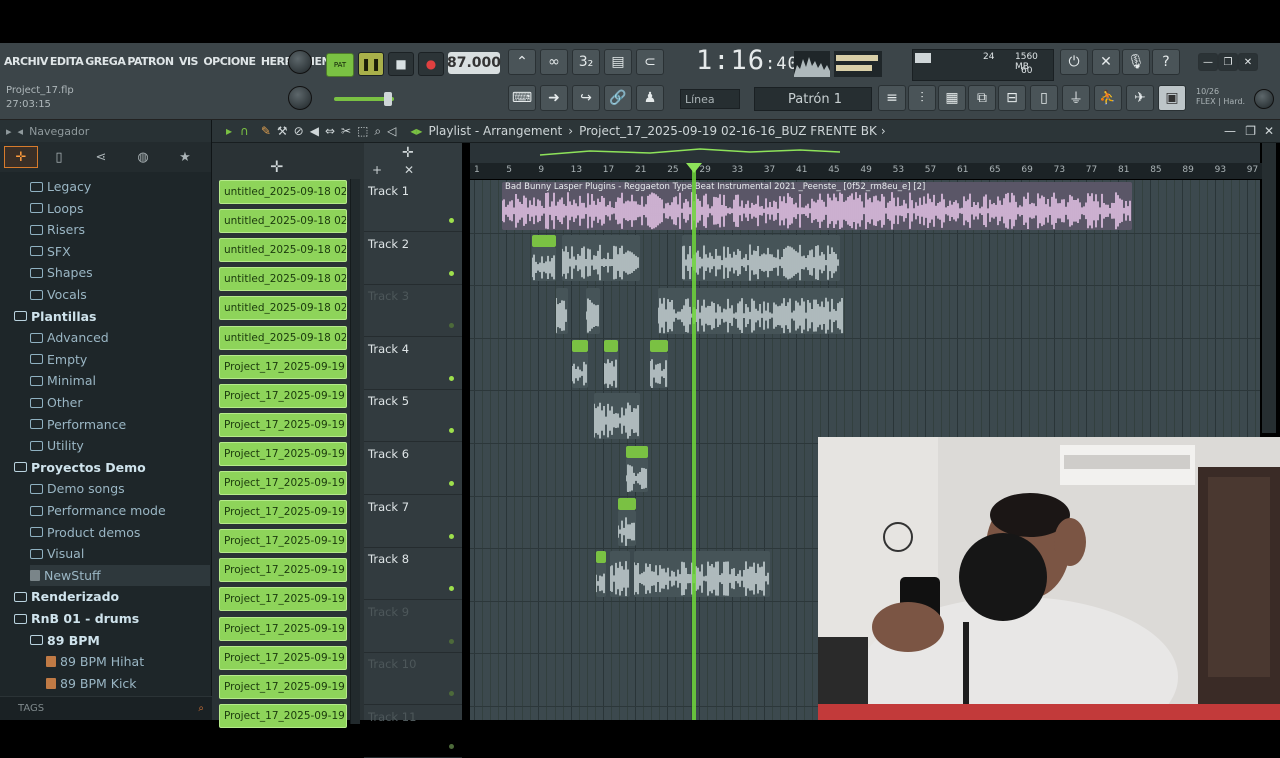  Describe the element at coordinates (120, 510) in the screenshot. I see `browser-item: Performance mode` at that location.